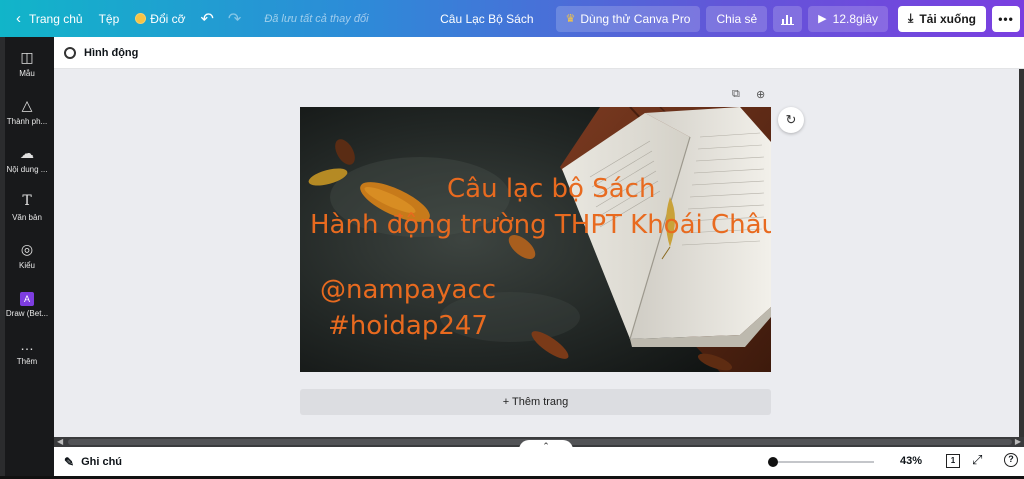  What do you see at coordinates (56, 18) in the screenshot?
I see `home-label: Trang chủ` at bounding box center [56, 18].